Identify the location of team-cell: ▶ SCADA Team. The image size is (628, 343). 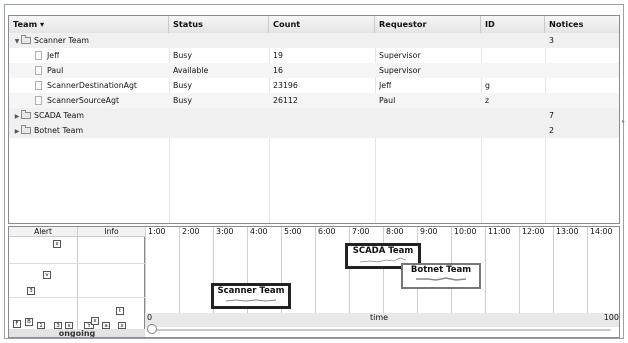
(46, 115).